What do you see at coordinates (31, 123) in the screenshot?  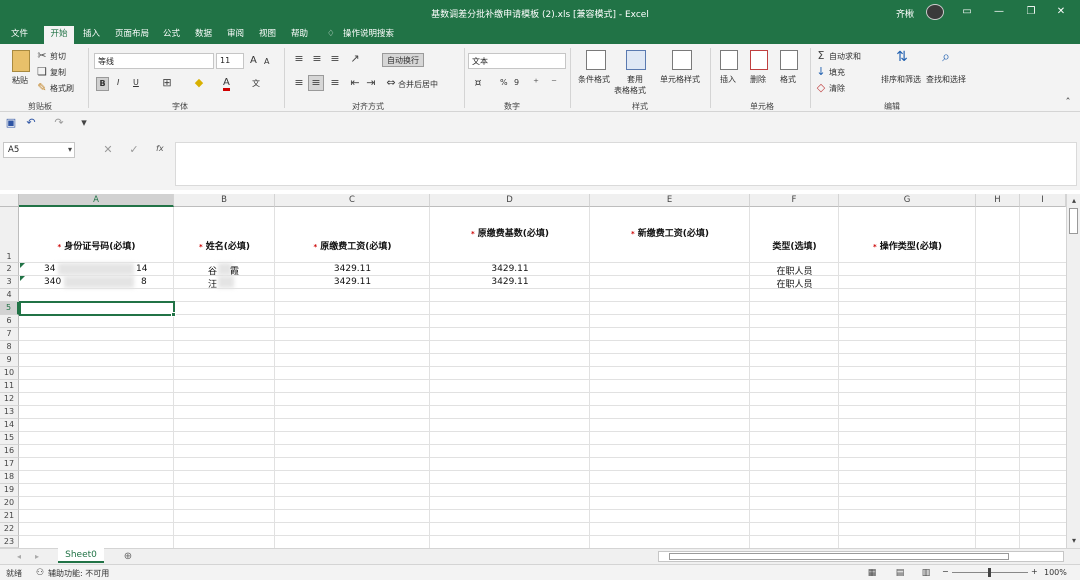 I see `undo-icon: ↶` at bounding box center [31, 123].